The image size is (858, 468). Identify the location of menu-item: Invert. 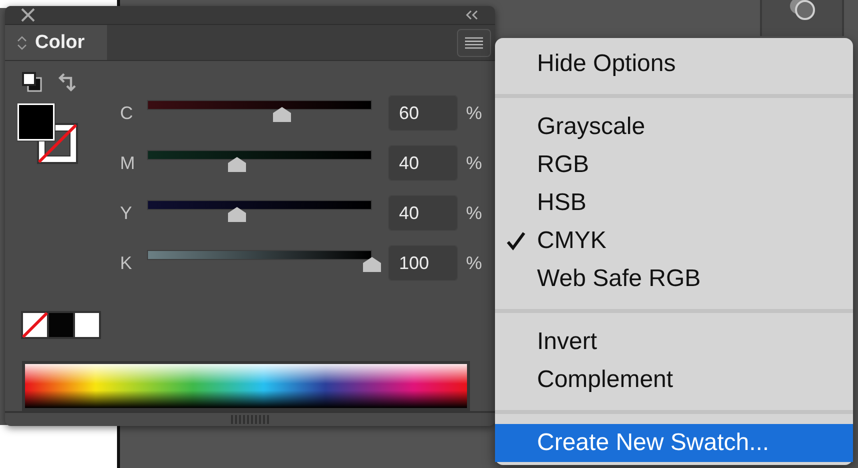
(674, 342).